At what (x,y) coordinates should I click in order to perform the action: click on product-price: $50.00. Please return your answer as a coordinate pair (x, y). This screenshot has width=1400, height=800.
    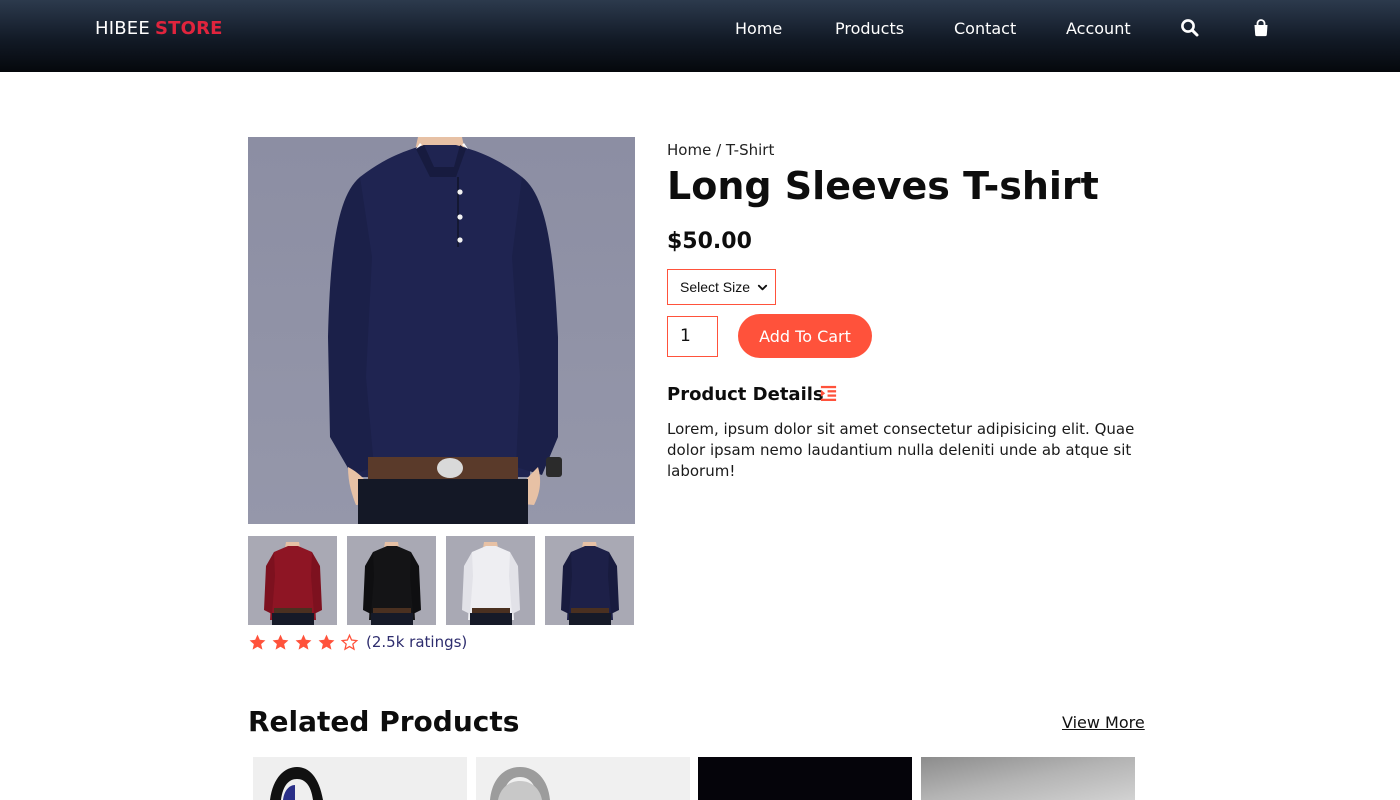
    Looking at the image, I should click on (709, 241).